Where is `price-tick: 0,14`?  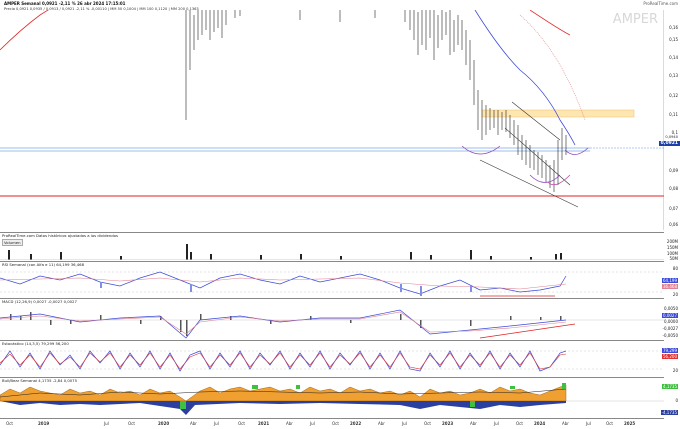
price-tick: 0,14 is located at coordinates (673, 57).